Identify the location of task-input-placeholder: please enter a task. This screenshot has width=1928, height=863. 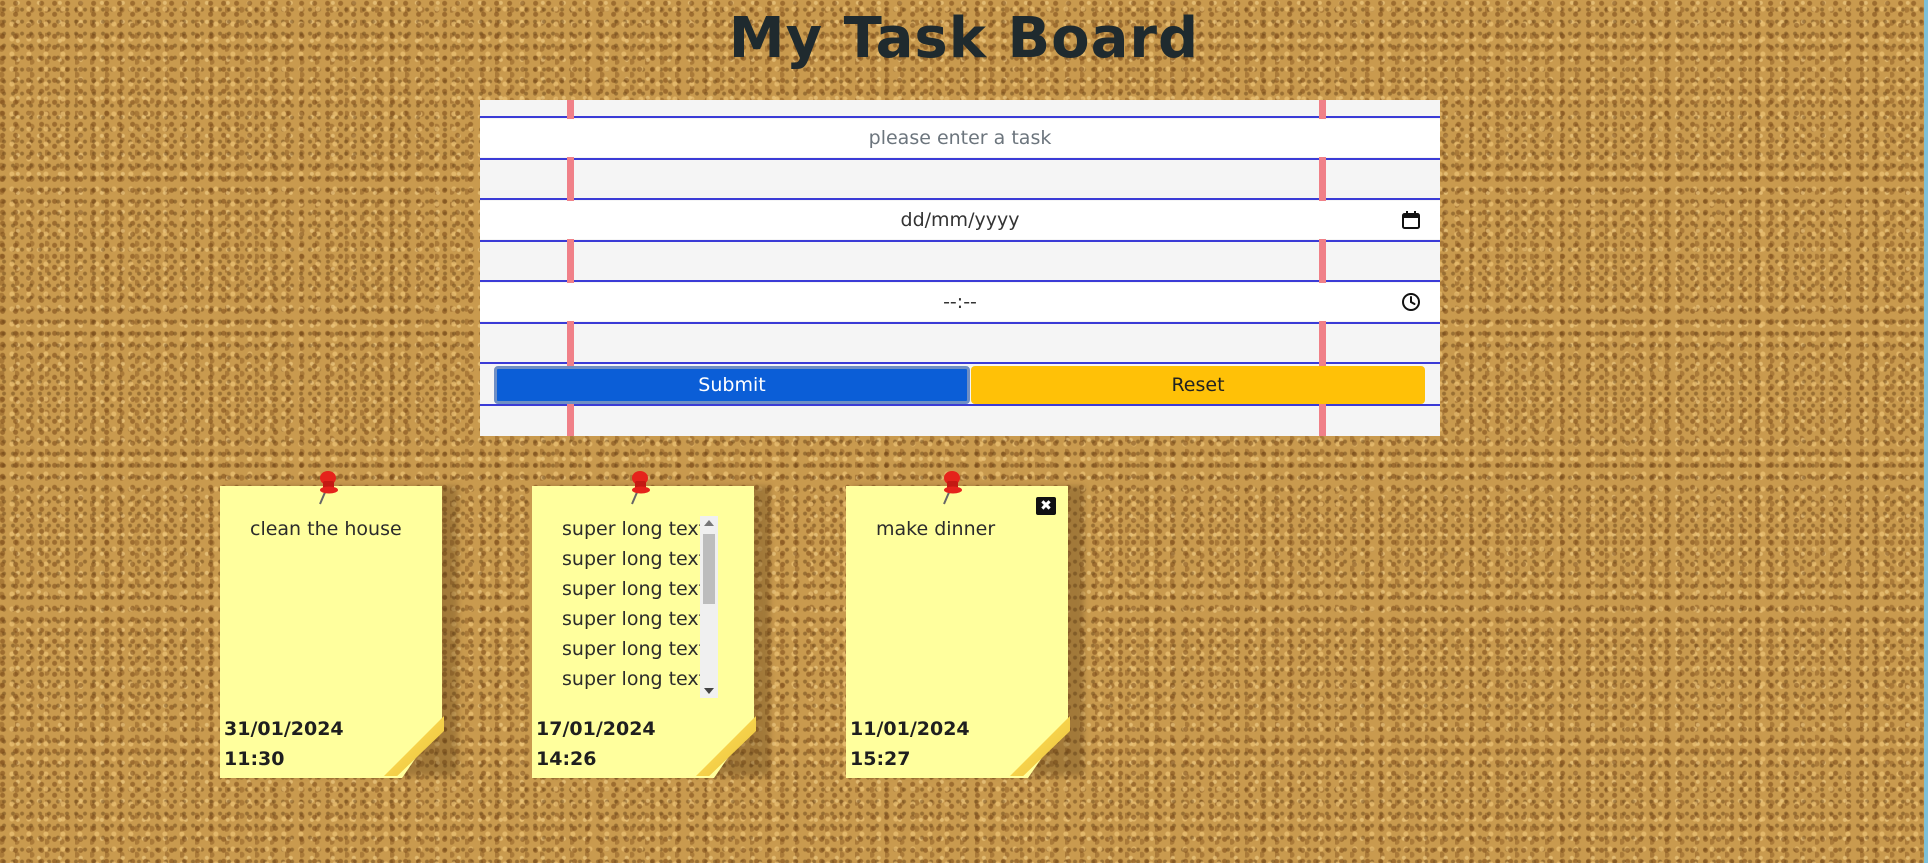
(960, 138).